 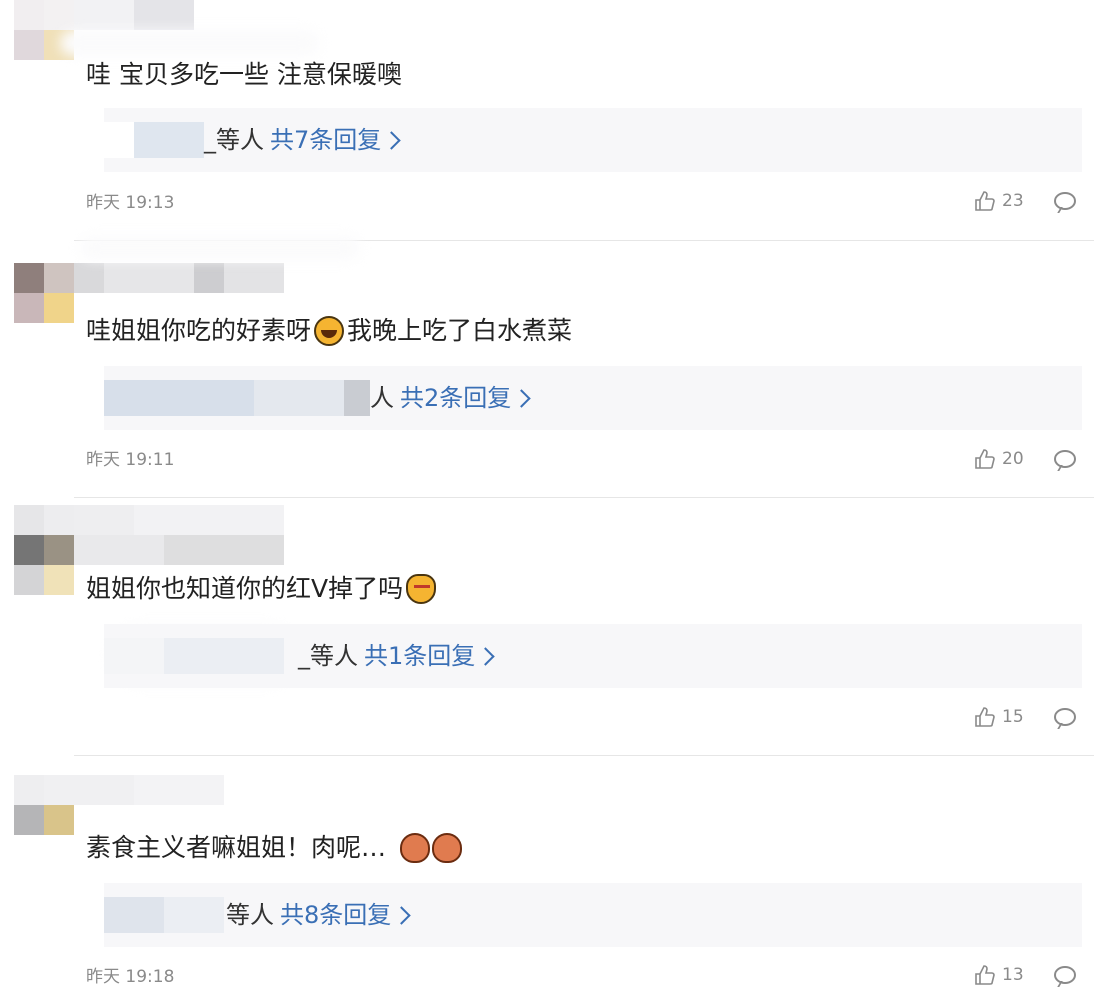 What do you see at coordinates (382, 398) in the screenshot?
I see `reply-prefix: 人` at bounding box center [382, 398].